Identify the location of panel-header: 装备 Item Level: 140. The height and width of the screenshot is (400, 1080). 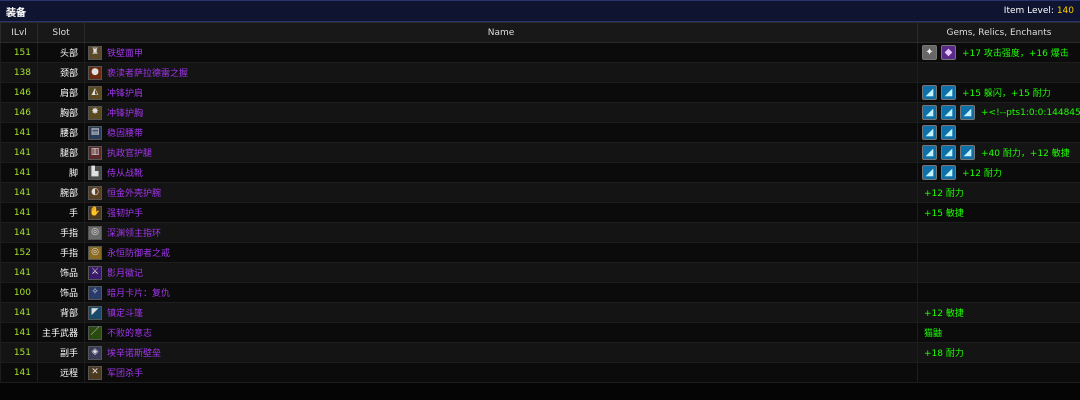
(540, 11).